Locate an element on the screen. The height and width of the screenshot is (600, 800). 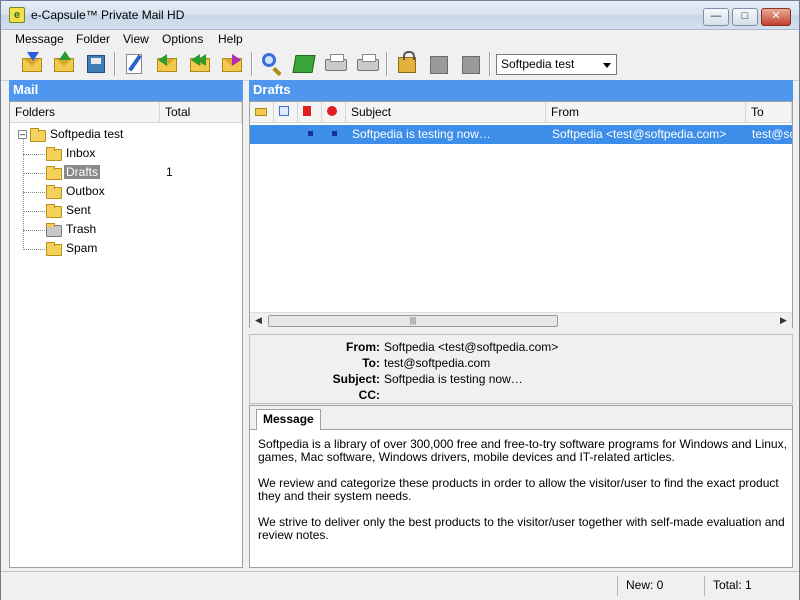
address-book-button is located at coordinates (304, 64).